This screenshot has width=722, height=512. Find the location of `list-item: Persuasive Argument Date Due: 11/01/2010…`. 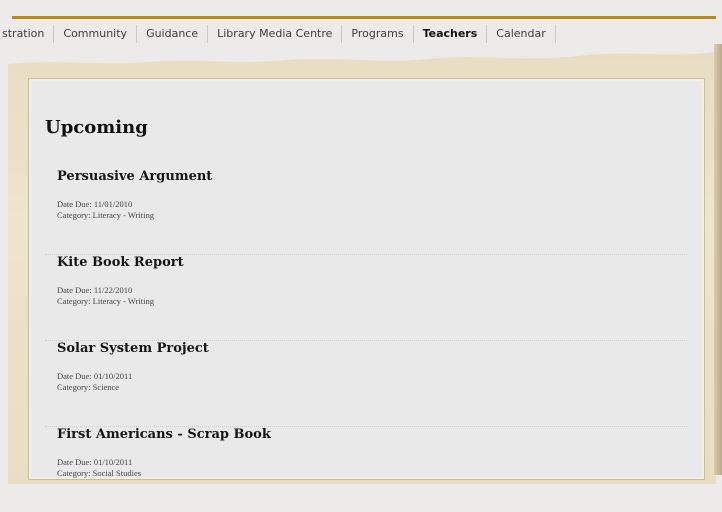

list-item: Persuasive Argument Date Due: 11/01/2010… is located at coordinates (366, 212).